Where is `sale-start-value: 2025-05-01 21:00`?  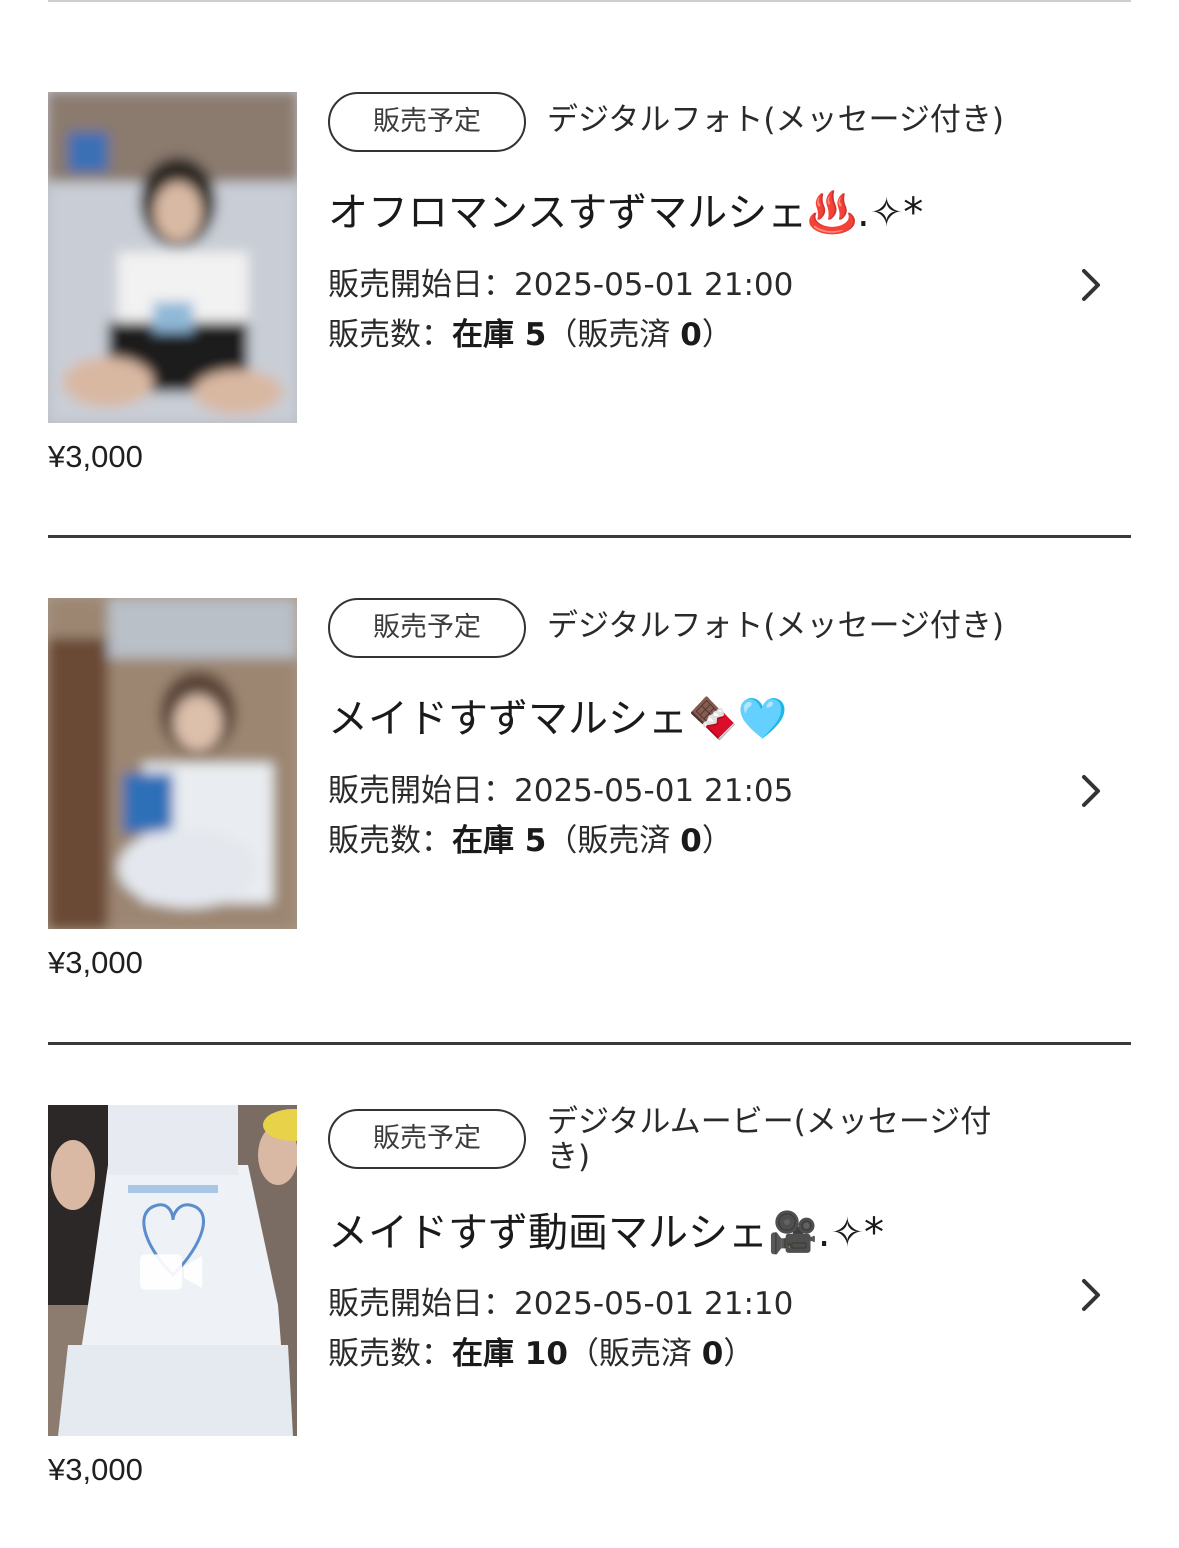 sale-start-value: 2025-05-01 21:00 is located at coordinates (654, 285).